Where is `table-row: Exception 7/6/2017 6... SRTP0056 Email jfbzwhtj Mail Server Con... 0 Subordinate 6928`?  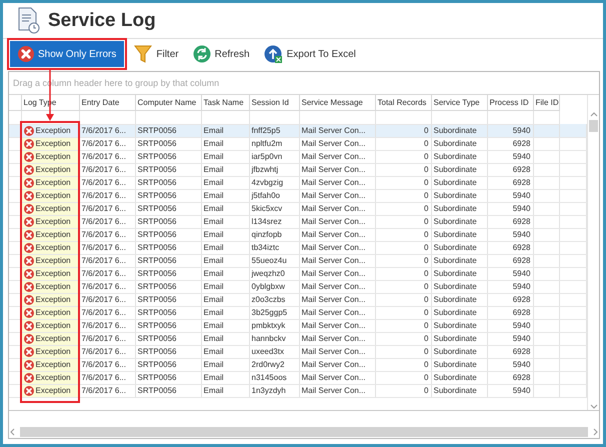
table-row: Exception 7/6/2017 6... SRTP0056 Email jfbzwhtj Mail Server Con... 0 Subordinate 6928 is located at coordinates (297, 169).